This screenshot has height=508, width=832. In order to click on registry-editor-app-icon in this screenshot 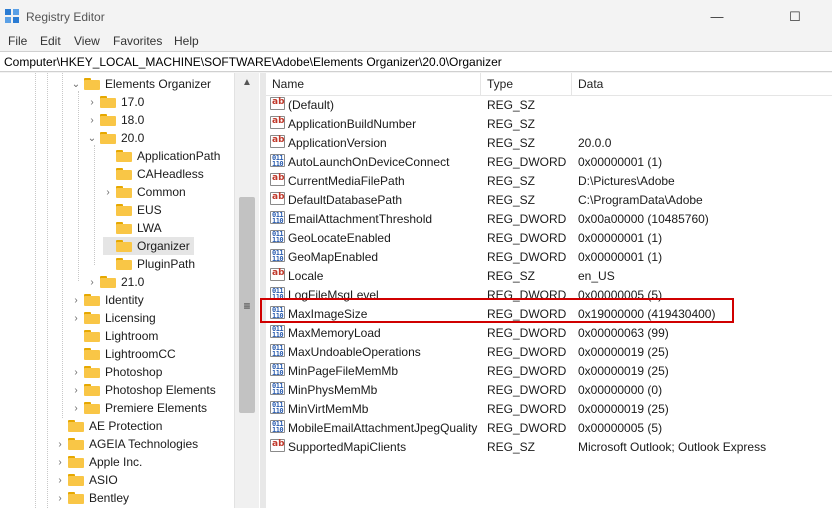, I will do `click(12, 16)`.